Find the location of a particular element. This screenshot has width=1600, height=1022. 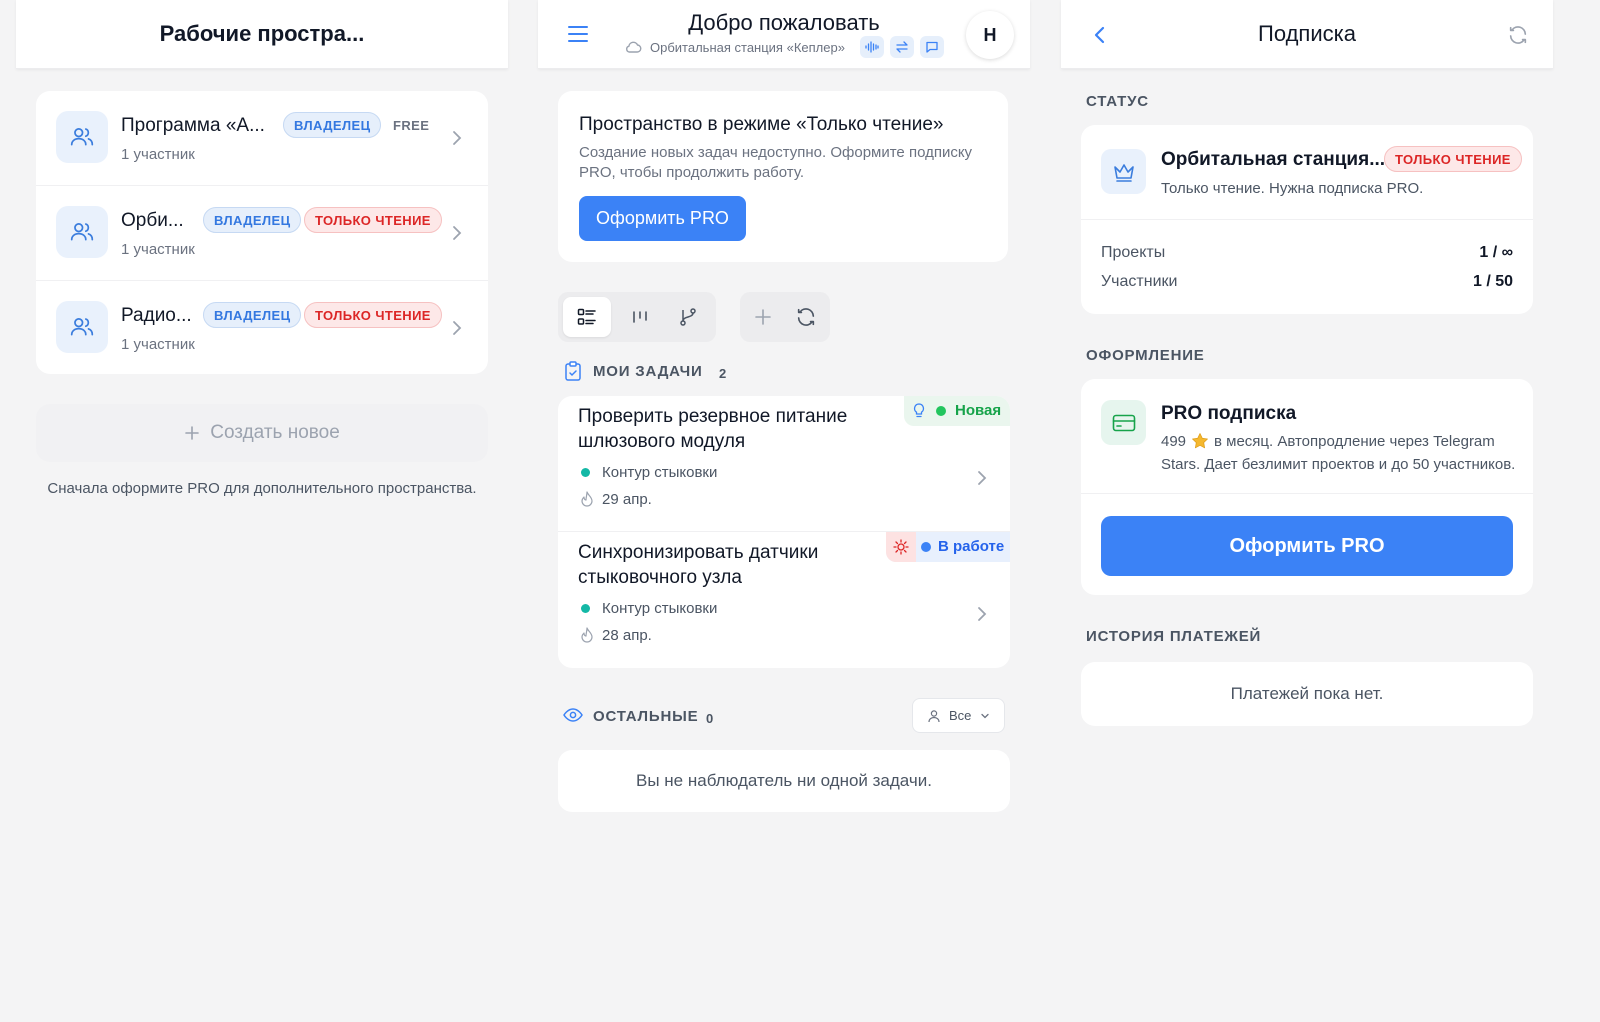

voice-icon is located at coordinates (872, 47).